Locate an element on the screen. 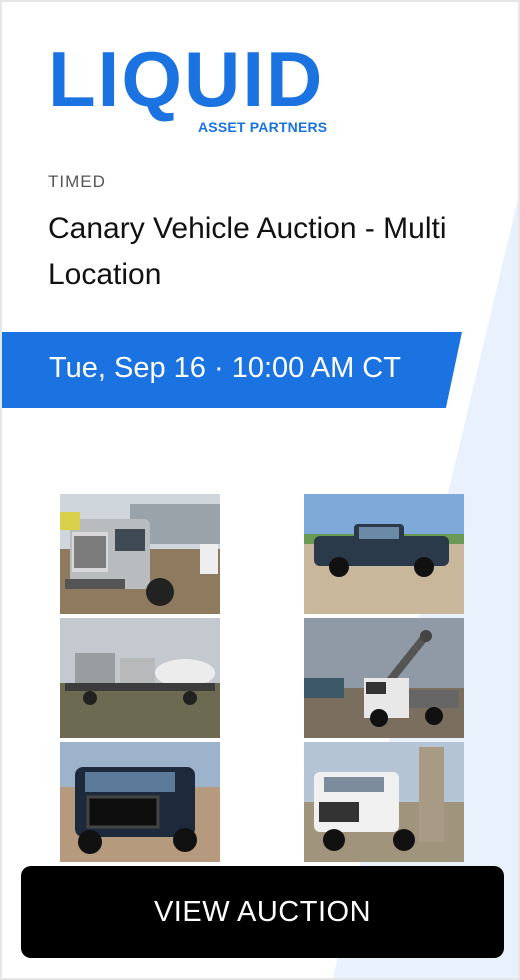 This screenshot has height=980, width=520. pickup-truck-grille-guard-photo is located at coordinates (140, 802).